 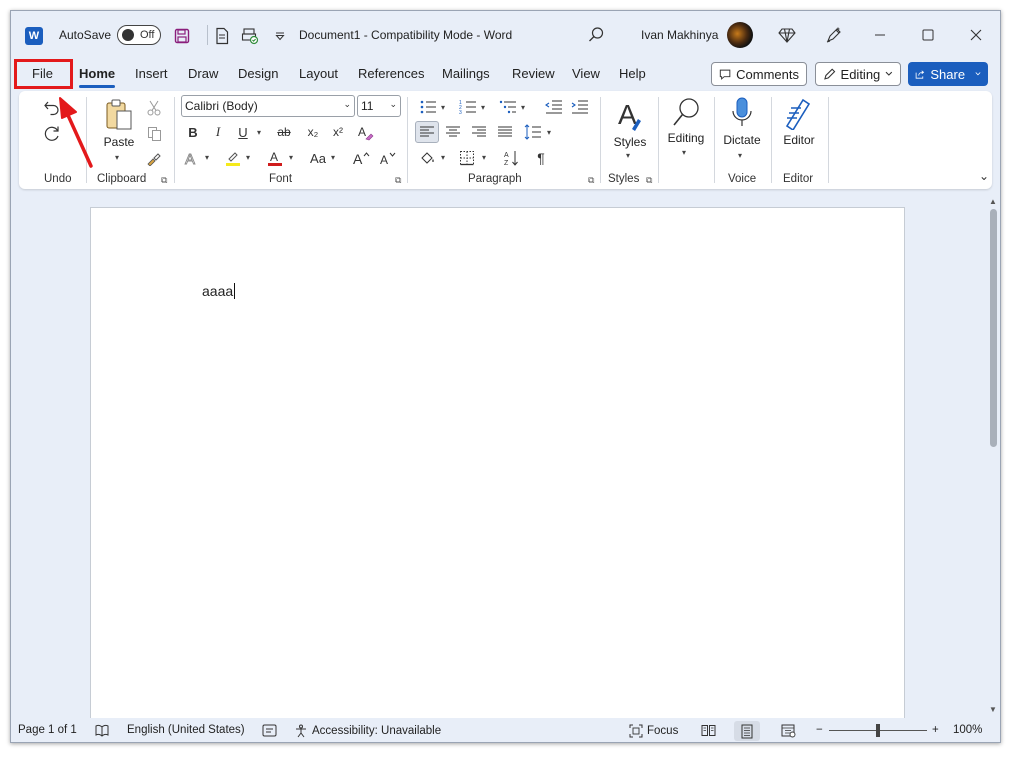 I want to click on align-right-icon, so click(x=479, y=132).